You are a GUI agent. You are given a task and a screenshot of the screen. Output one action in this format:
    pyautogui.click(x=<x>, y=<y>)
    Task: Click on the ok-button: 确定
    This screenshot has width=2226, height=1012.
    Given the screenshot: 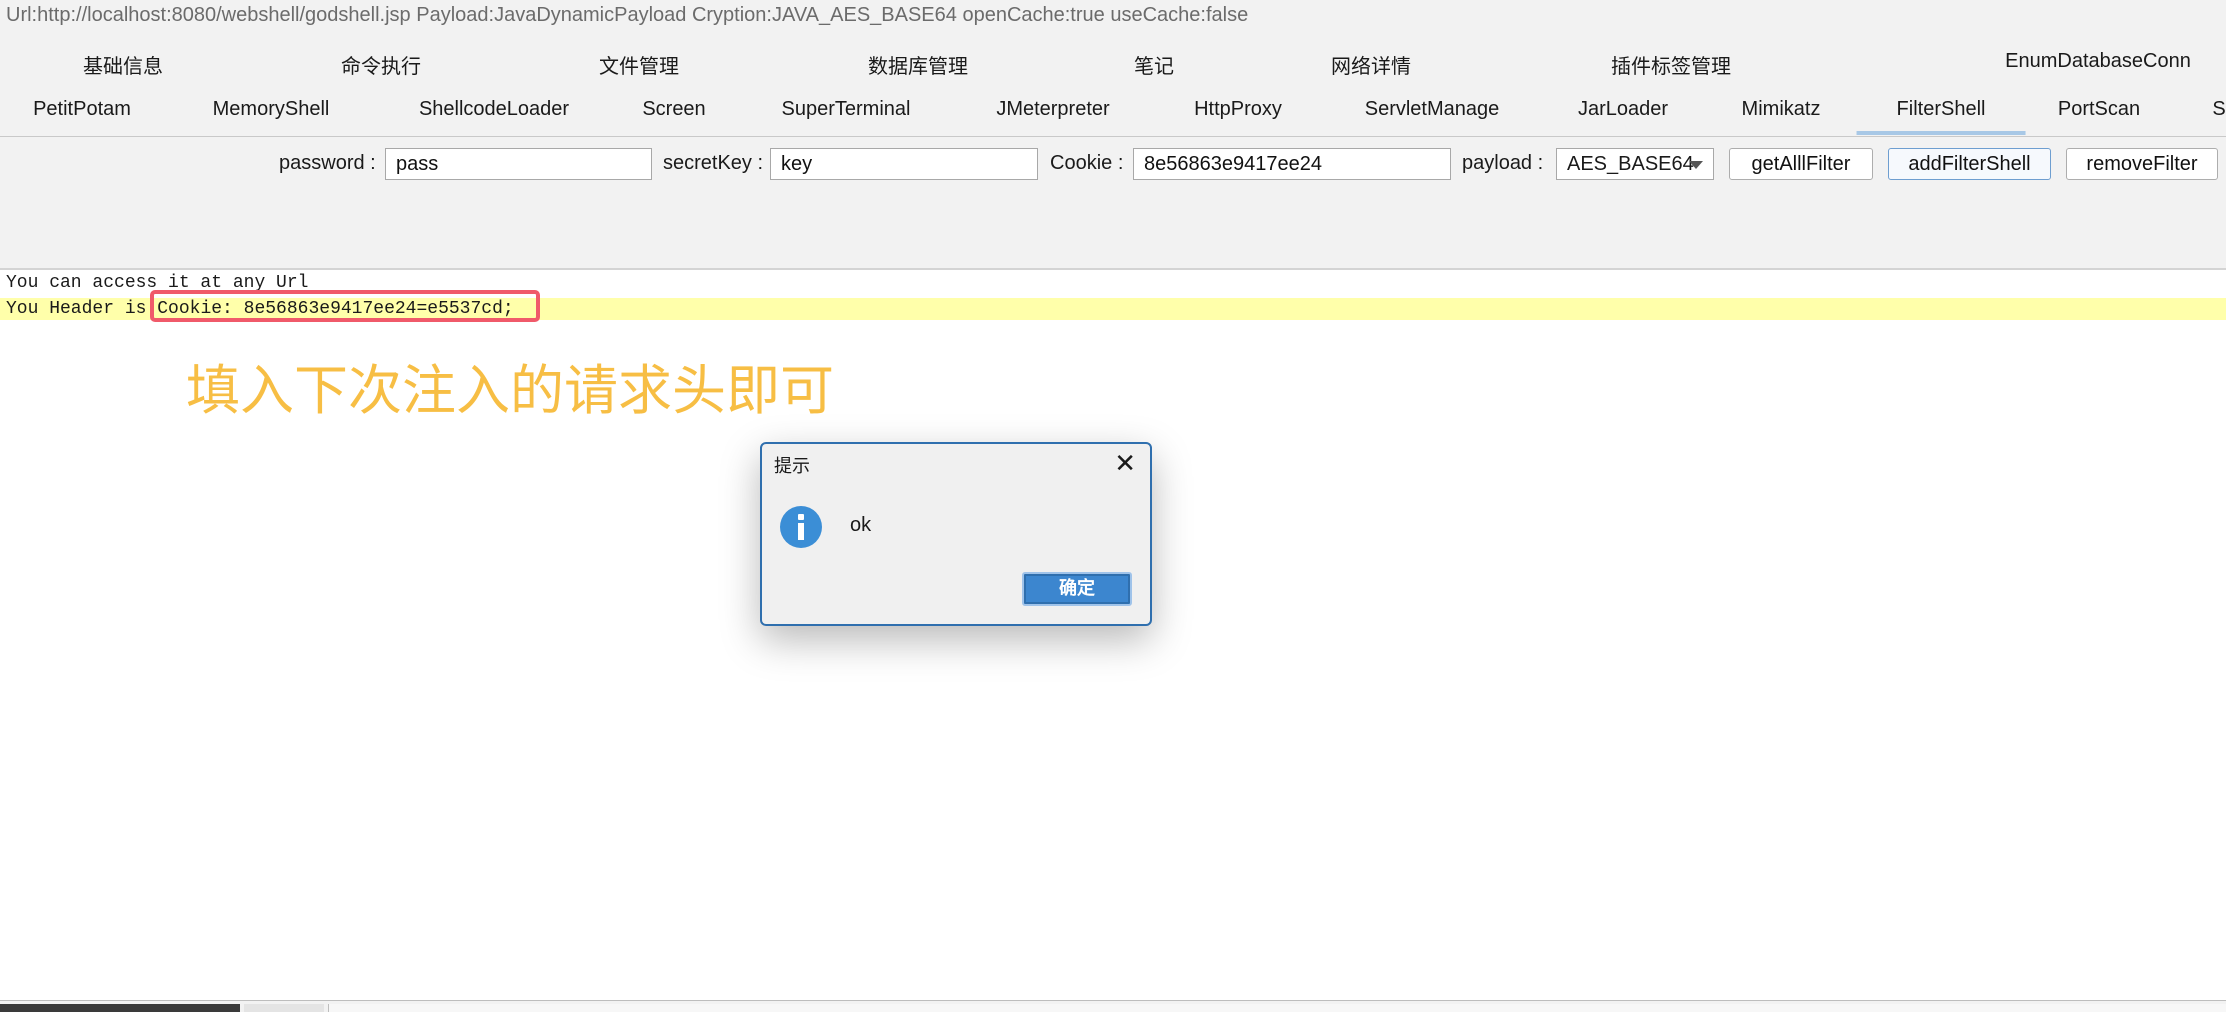 What is the action you would take?
    pyautogui.click(x=1077, y=589)
    